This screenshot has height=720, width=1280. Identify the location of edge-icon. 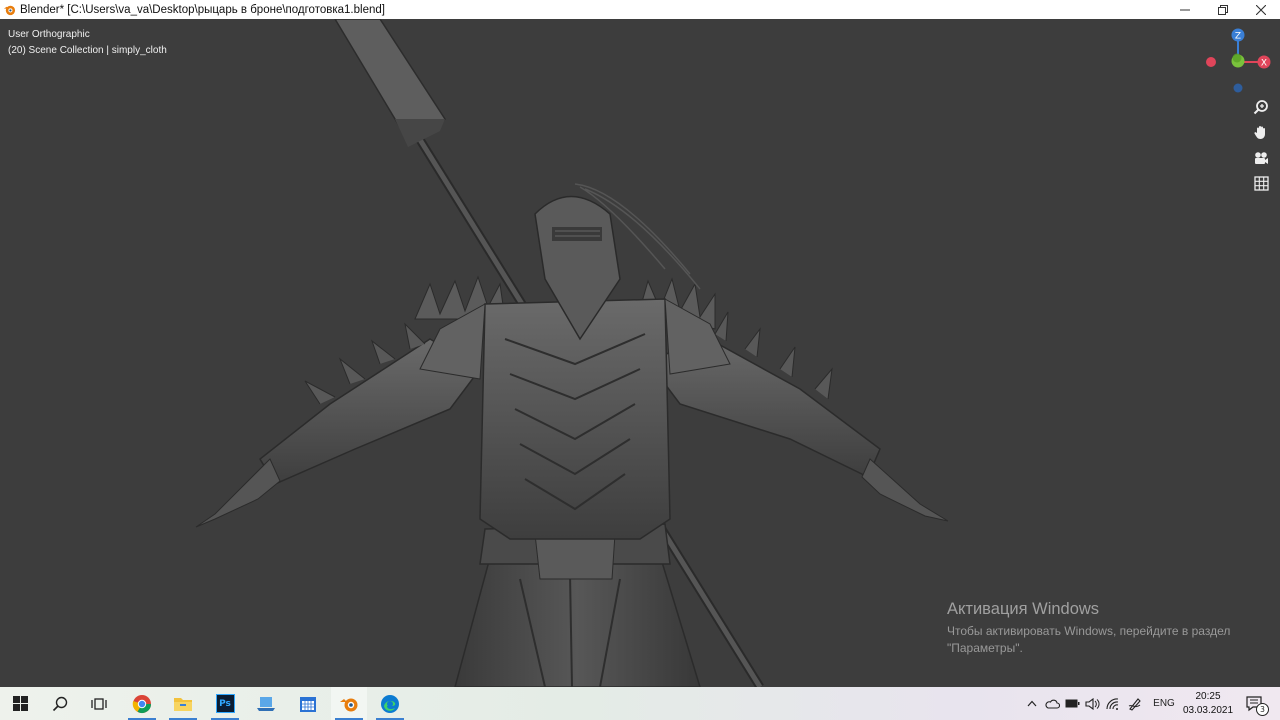
(390, 703).